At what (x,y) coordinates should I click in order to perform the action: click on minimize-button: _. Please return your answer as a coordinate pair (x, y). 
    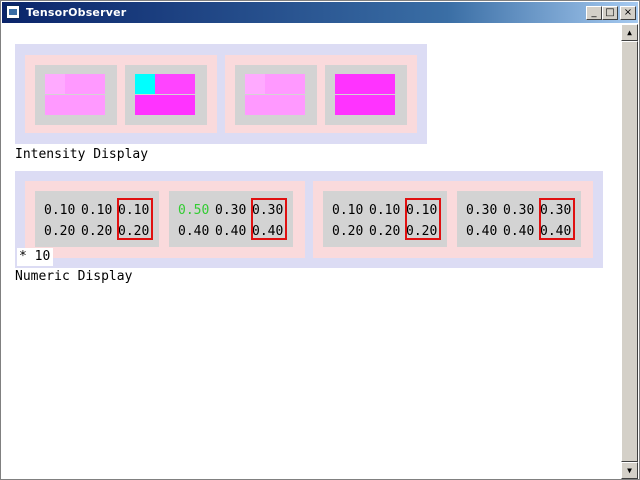
    Looking at the image, I should click on (594, 13).